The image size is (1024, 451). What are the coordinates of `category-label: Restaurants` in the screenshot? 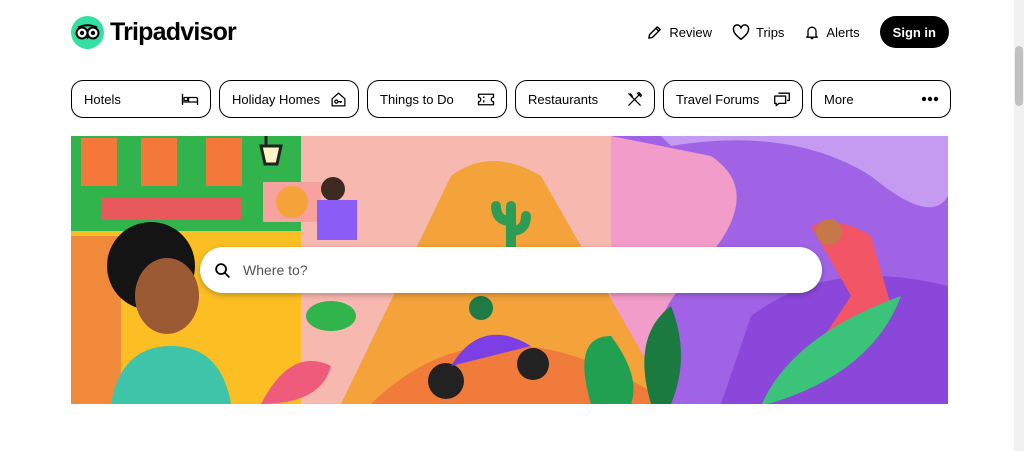 It's located at (563, 99).